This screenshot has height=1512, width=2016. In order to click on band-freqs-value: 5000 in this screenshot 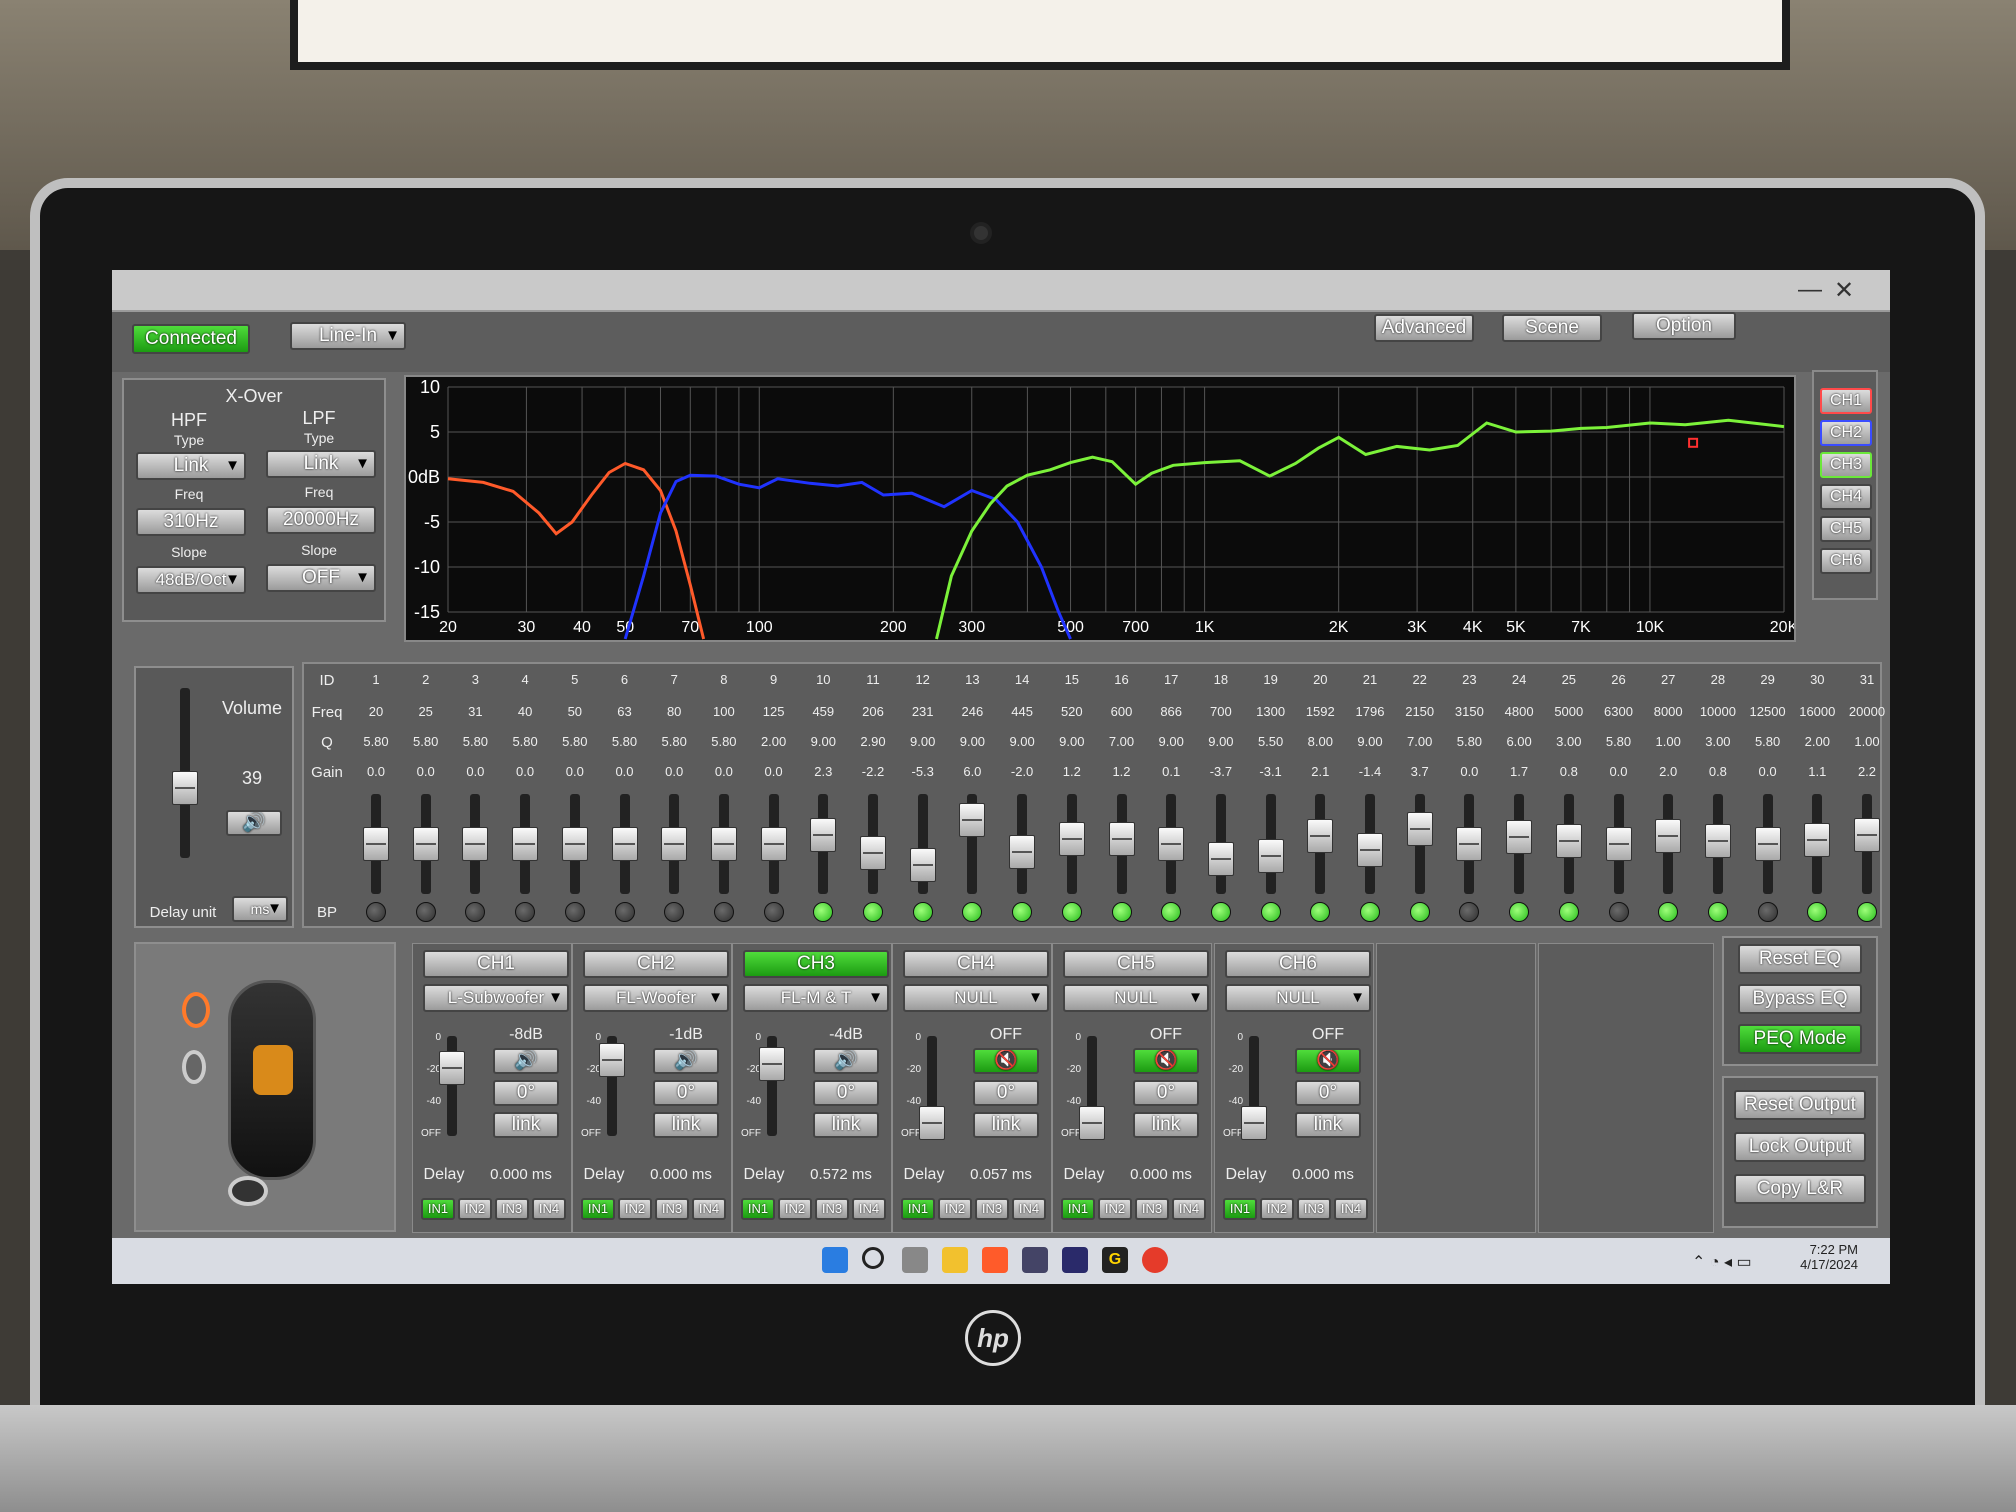, I will do `click(1569, 711)`.